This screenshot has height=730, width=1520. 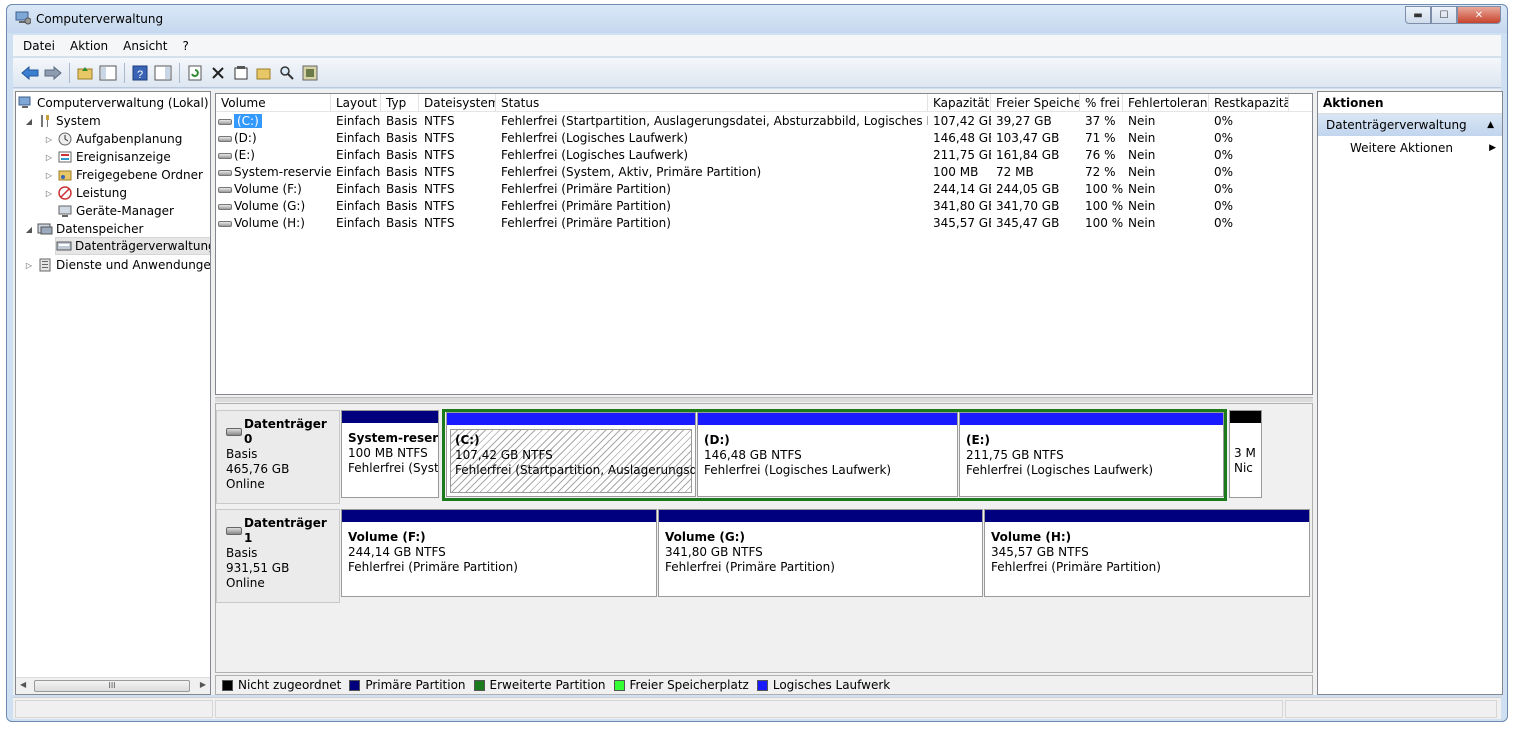 What do you see at coordinates (218, 73) in the screenshot?
I see `delete-icon` at bounding box center [218, 73].